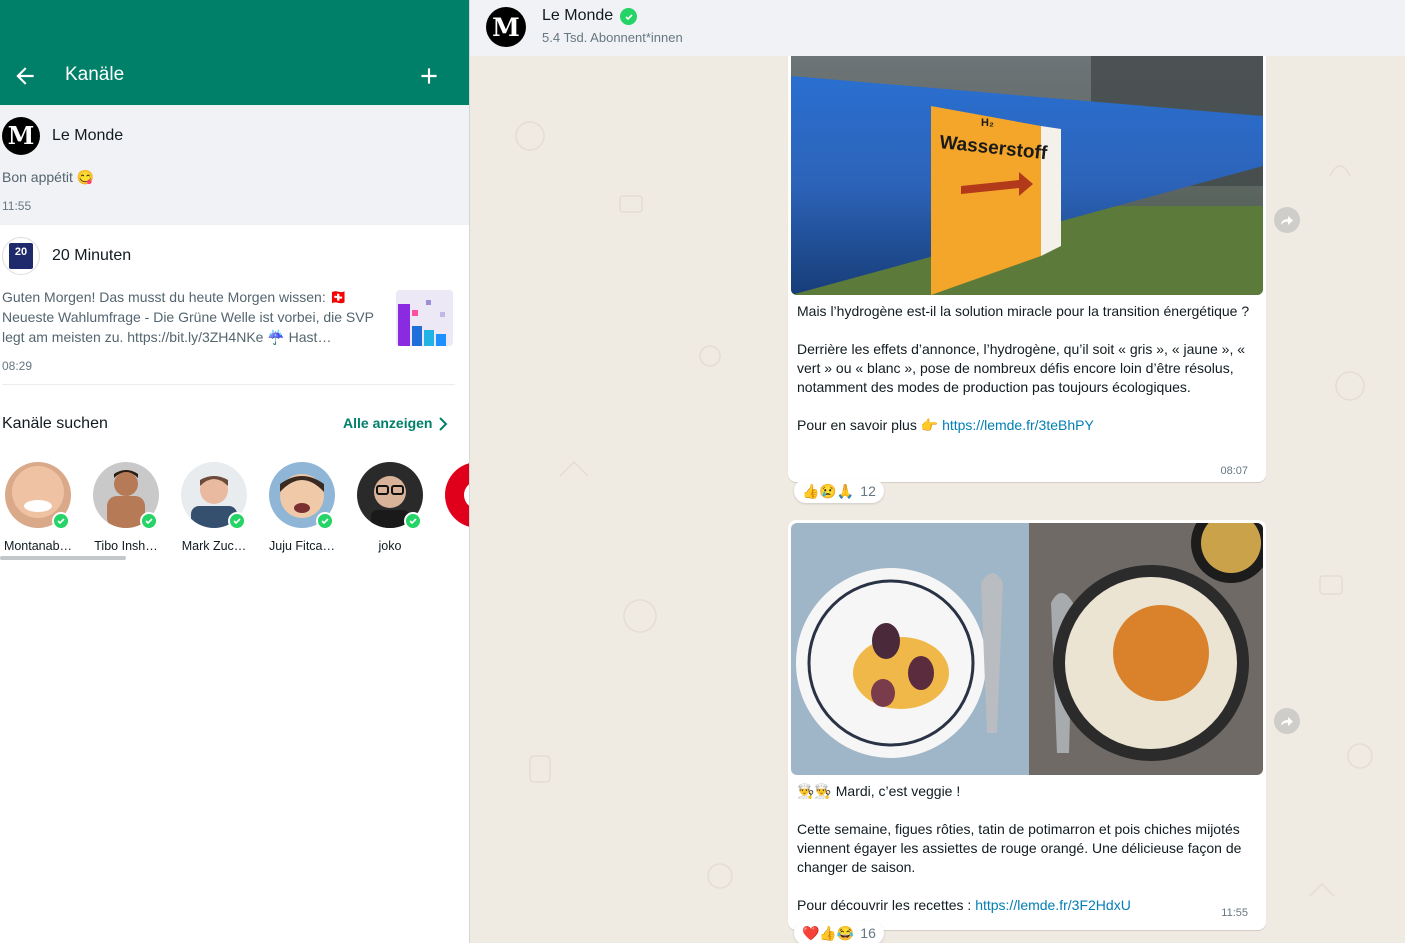 The image size is (1405, 943). Describe the element at coordinates (21, 256) in the screenshot. I see `avatar: 20` at that location.